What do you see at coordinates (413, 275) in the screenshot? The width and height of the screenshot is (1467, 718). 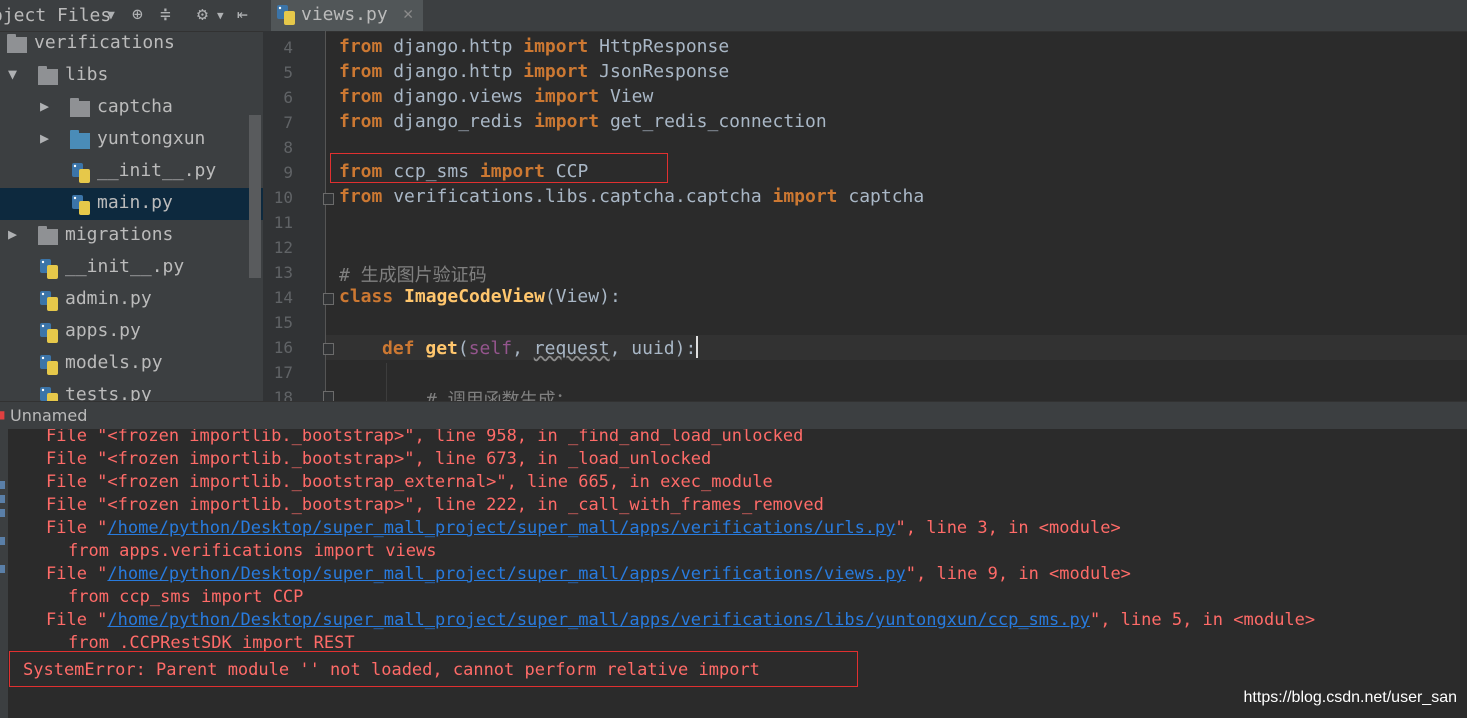 I see `code-comment-line-13: # 生成图片验证码` at bounding box center [413, 275].